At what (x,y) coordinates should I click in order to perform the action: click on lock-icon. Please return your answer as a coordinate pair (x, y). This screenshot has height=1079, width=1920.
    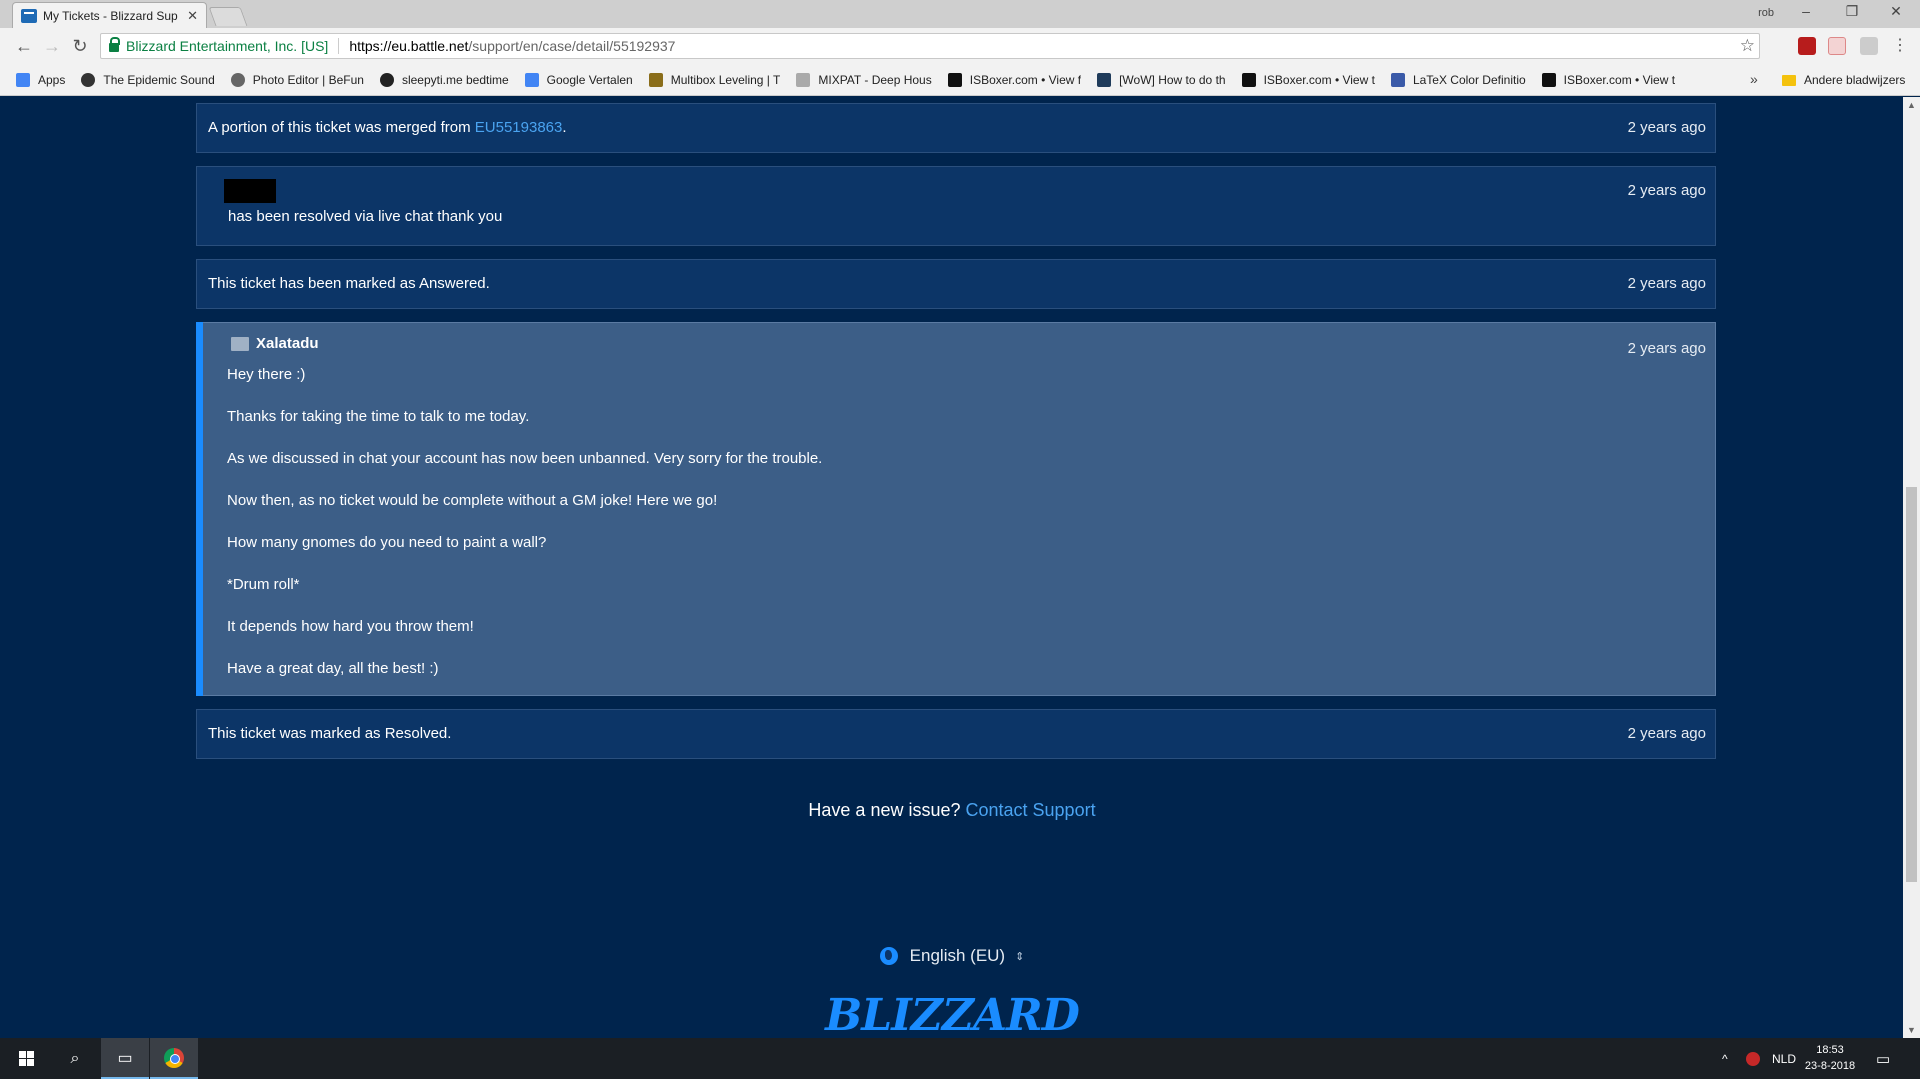
    Looking at the image, I should click on (114, 44).